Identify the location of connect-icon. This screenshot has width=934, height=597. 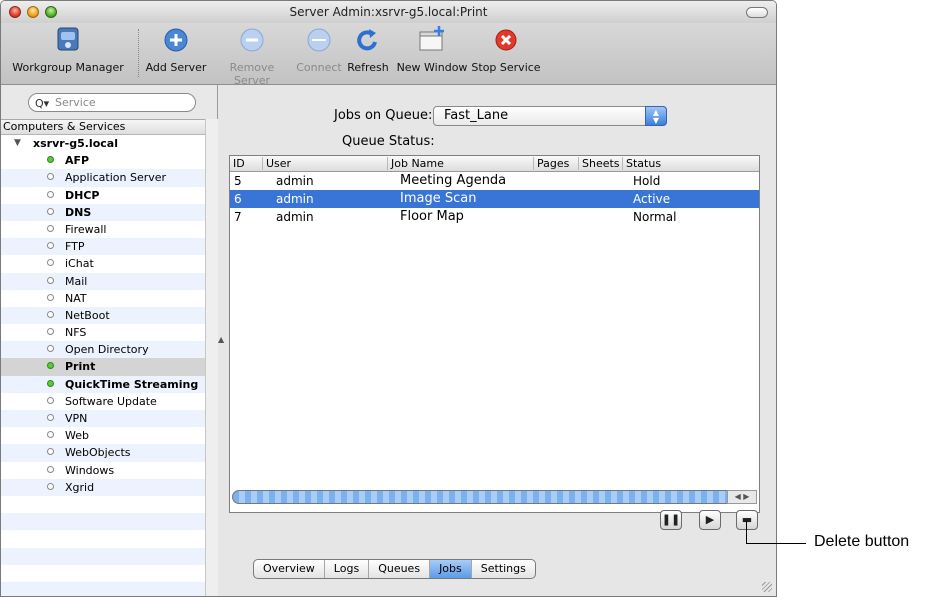
(319, 40).